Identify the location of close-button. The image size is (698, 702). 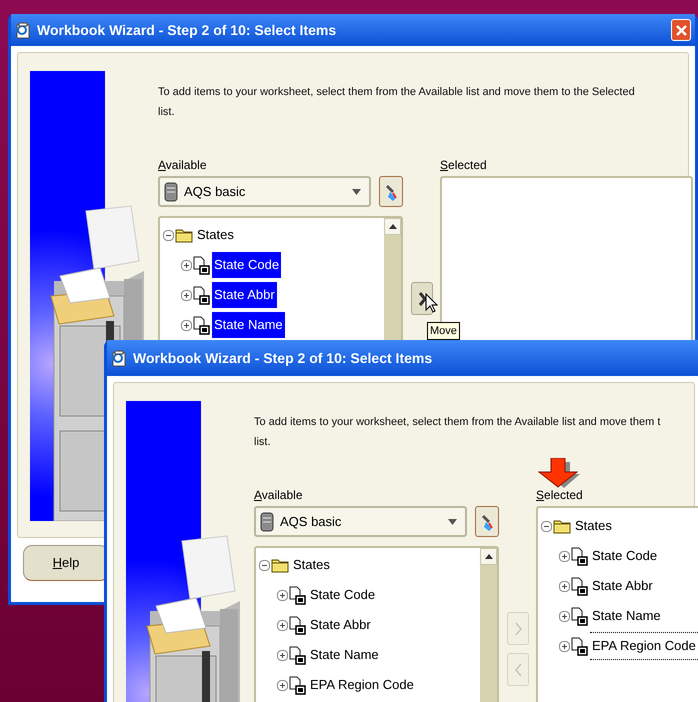
(681, 30).